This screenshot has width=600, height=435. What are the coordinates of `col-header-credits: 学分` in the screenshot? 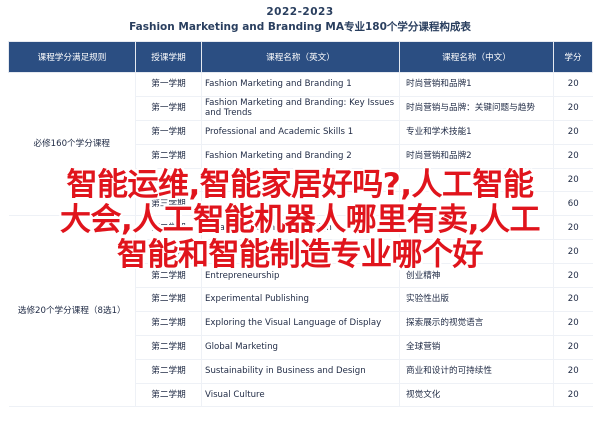 It's located at (573, 57).